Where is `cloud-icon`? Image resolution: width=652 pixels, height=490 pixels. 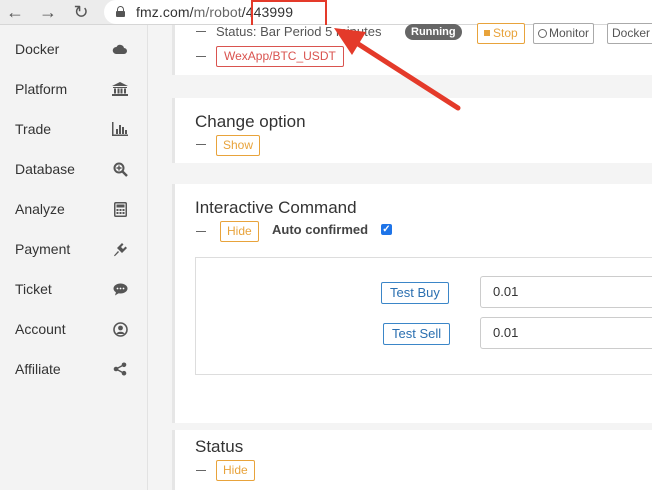
cloud-icon is located at coordinates (120, 49).